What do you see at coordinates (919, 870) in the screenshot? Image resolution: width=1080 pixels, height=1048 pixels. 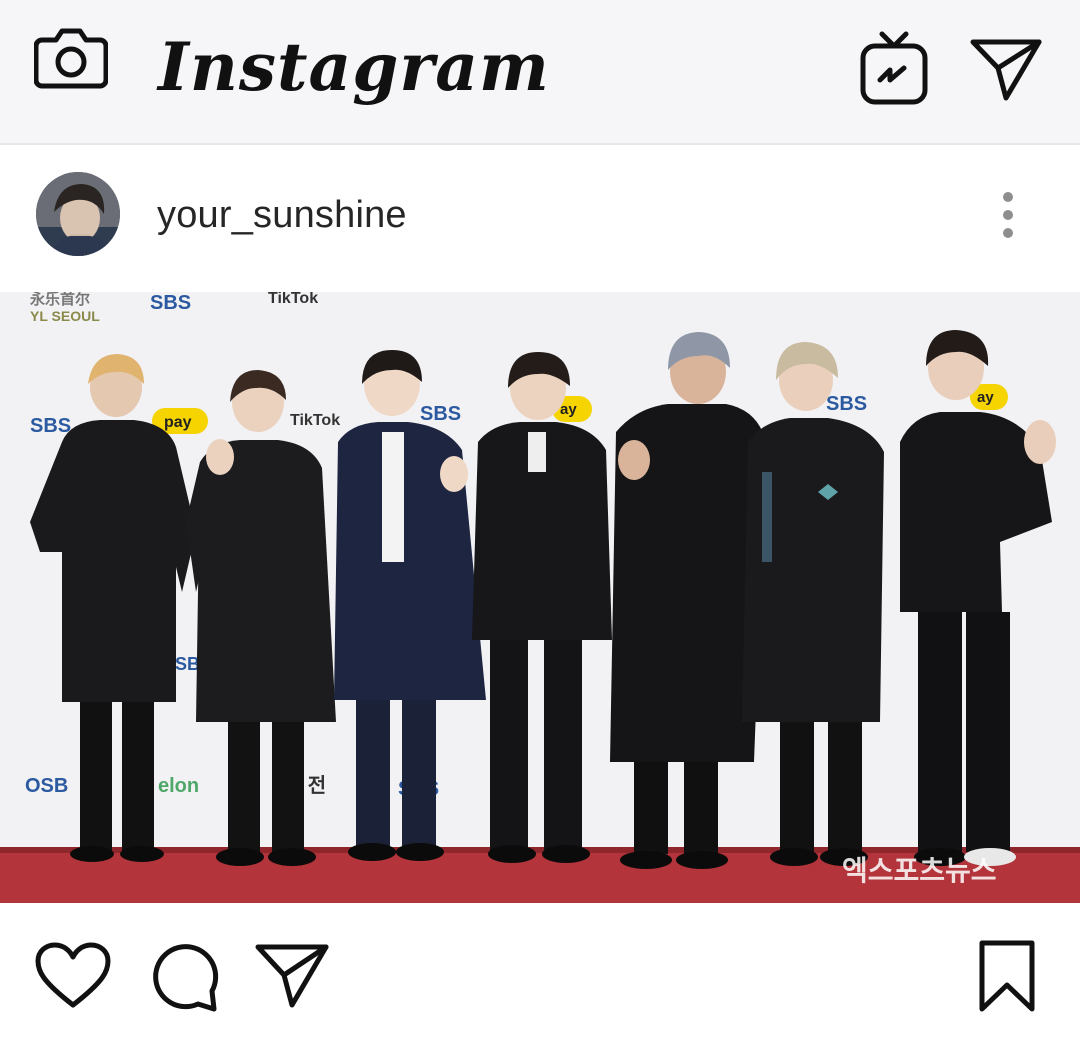 I see `photo-watermark: 엑스포츠뉴스` at bounding box center [919, 870].